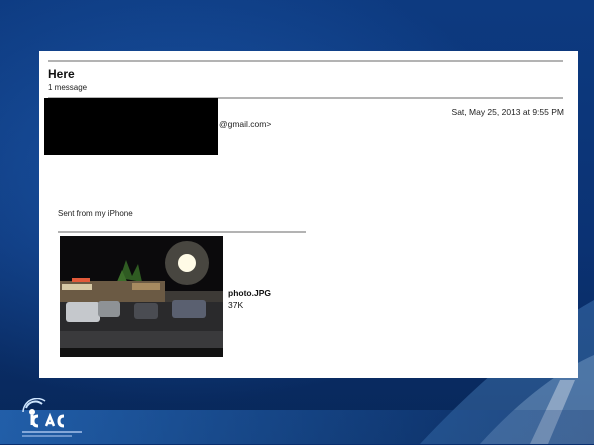  What do you see at coordinates (68, 87) in the screenshot?
I see `message-count: 1 message` at bounding box center [68, 87].